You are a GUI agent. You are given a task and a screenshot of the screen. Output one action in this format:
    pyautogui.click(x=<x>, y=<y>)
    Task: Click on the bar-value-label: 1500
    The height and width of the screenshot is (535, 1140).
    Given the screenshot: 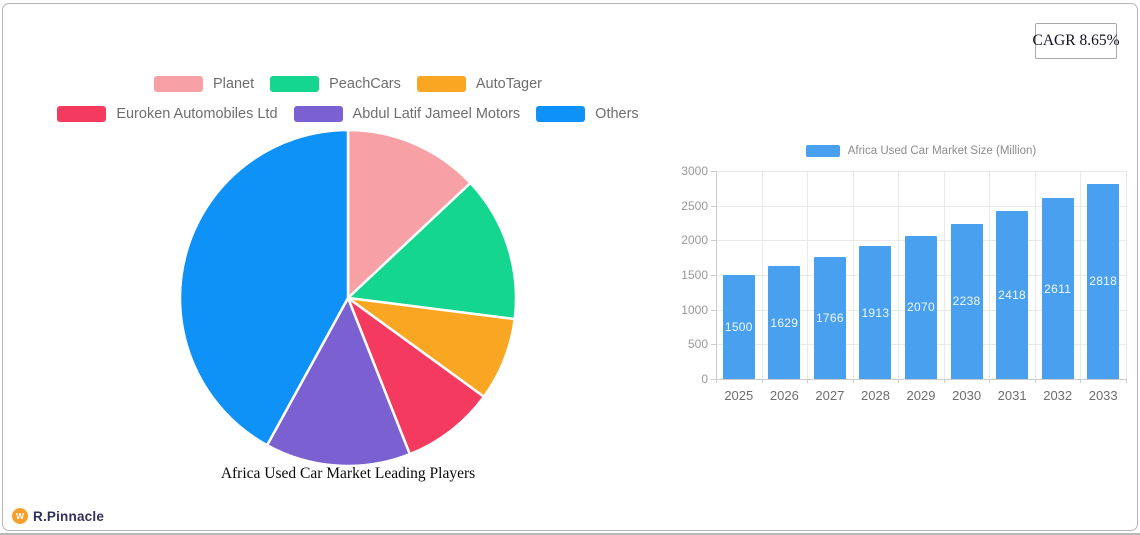 What is the action you would take?
    pyautogui.click(x=738, y=327)
    